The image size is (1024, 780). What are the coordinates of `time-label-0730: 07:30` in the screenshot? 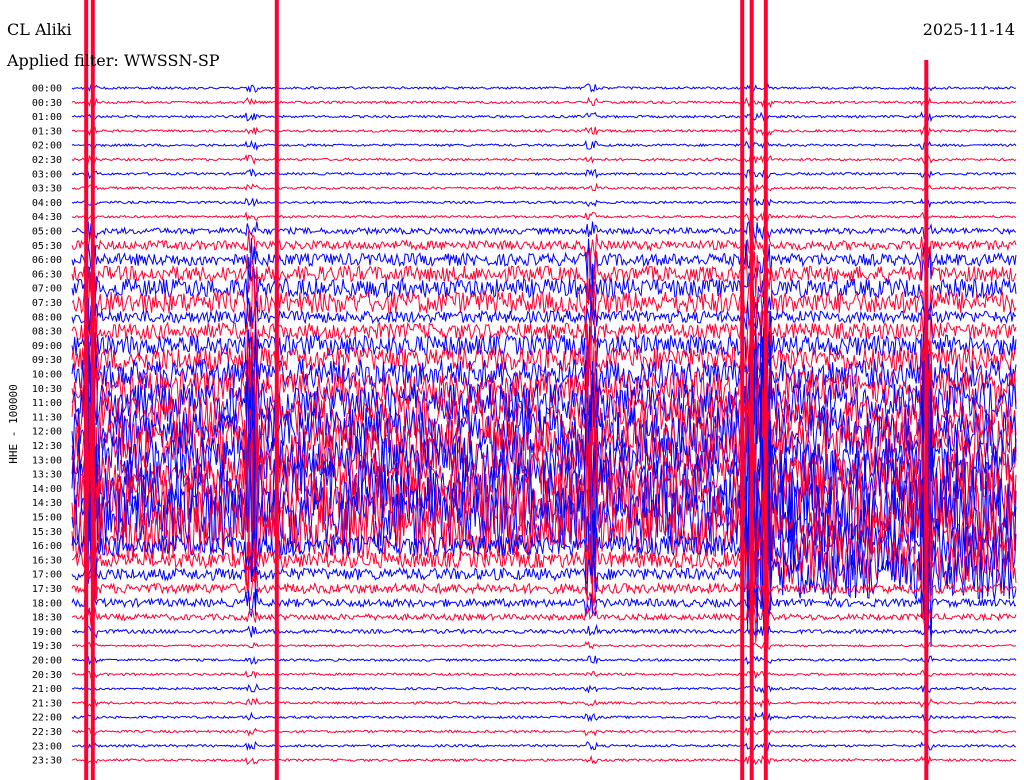 It's located at (47, 303).